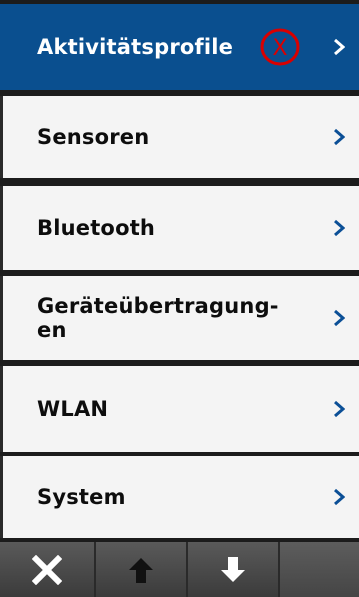  What do you see at coordinates (73, 409) in the screenshot?
I see `menu-item-label: WLAN` at bounding box center [73, 409].